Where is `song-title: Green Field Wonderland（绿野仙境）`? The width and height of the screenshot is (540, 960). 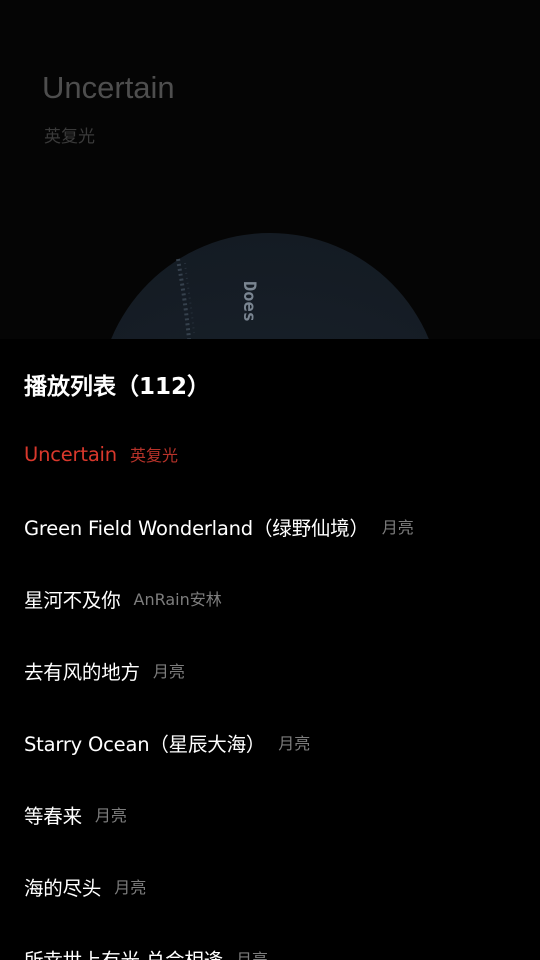
song-title: Green Field Wonderland（绿野仙境） is located at coordinates (196, 528).